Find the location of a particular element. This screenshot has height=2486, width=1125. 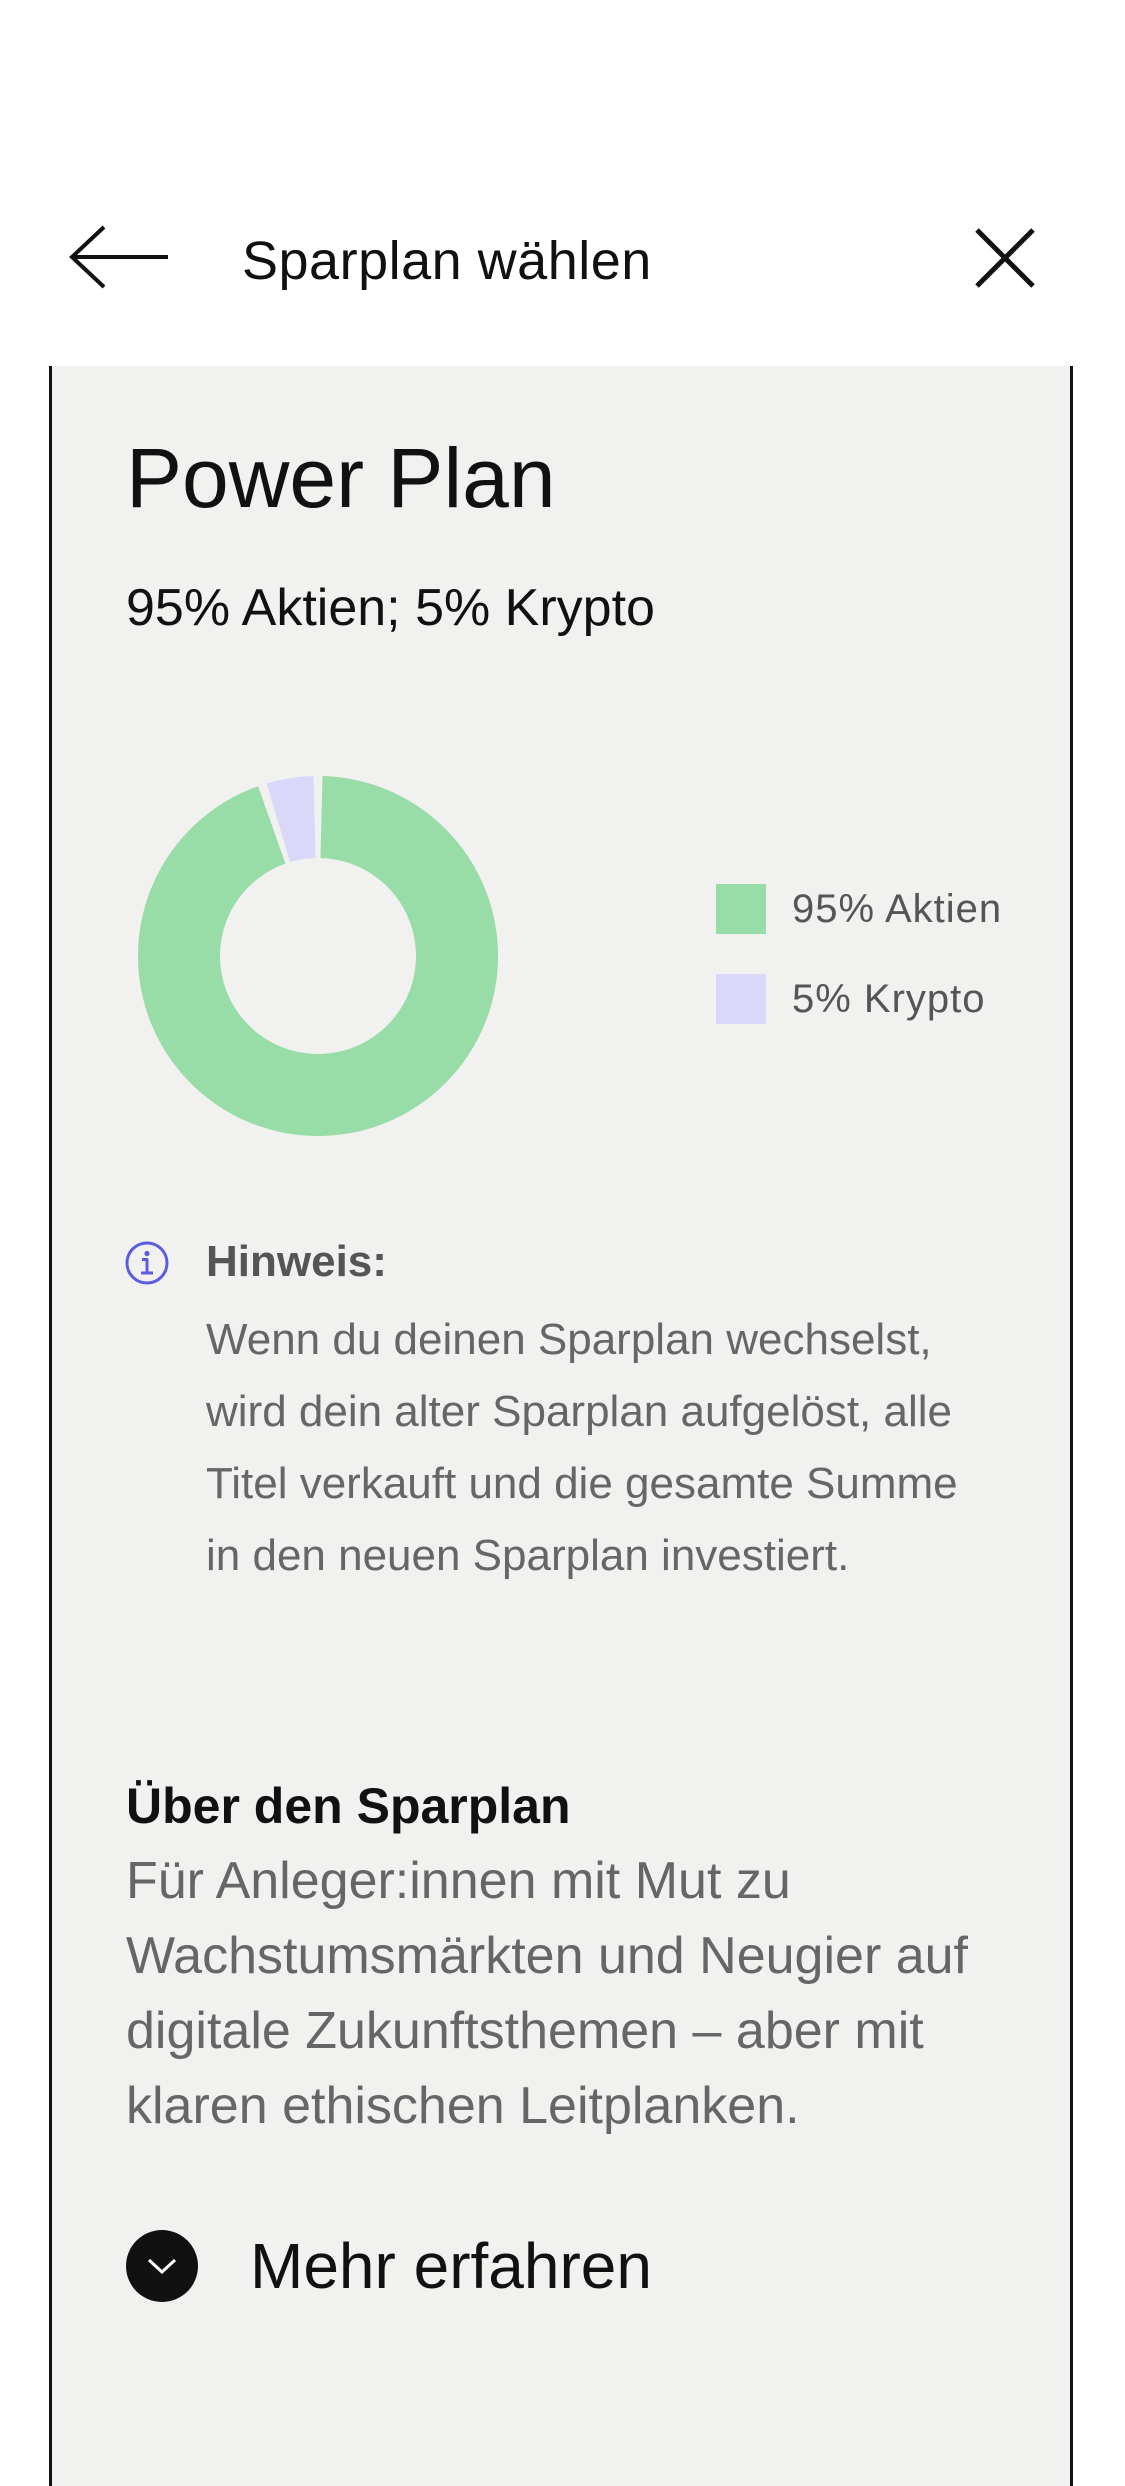

chevron-down-icon is located at coordinates (162, 2266).